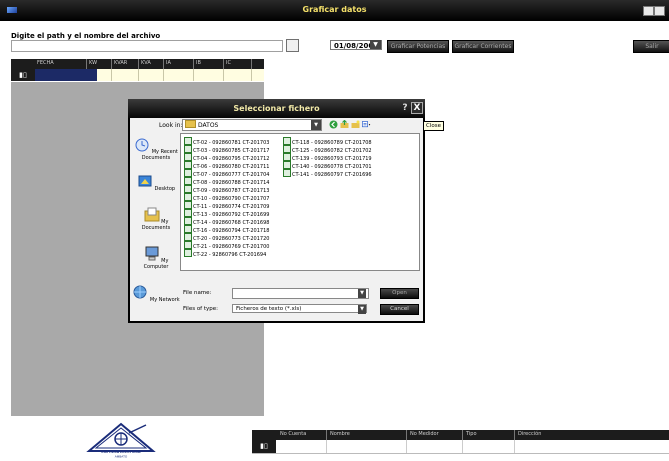 This screenshot has height=461, width=669. What do you see at coordinates (152, 253) in the screenshot?
I see `my-computer-icon` at bounding box center [152, 253].